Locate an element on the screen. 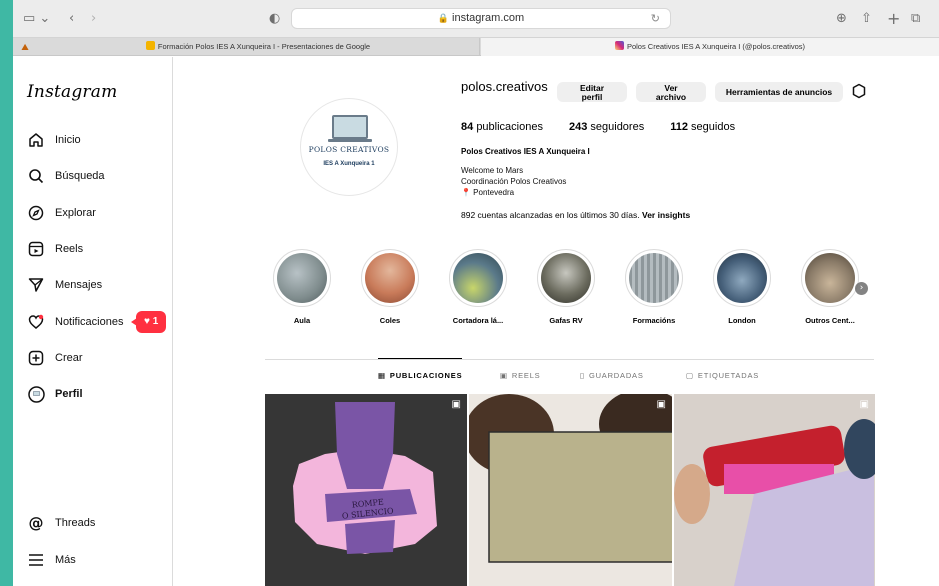  highlight-item: Formacións is located at coordinates (654, 287).